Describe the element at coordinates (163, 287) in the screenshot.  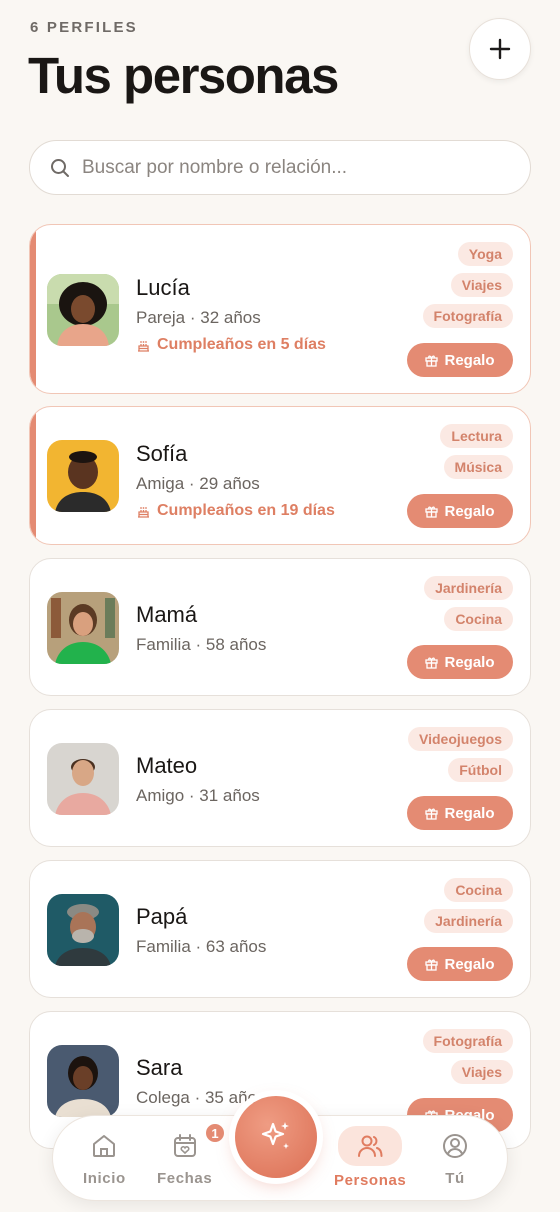
I see `person-name: Lucía` at that location.